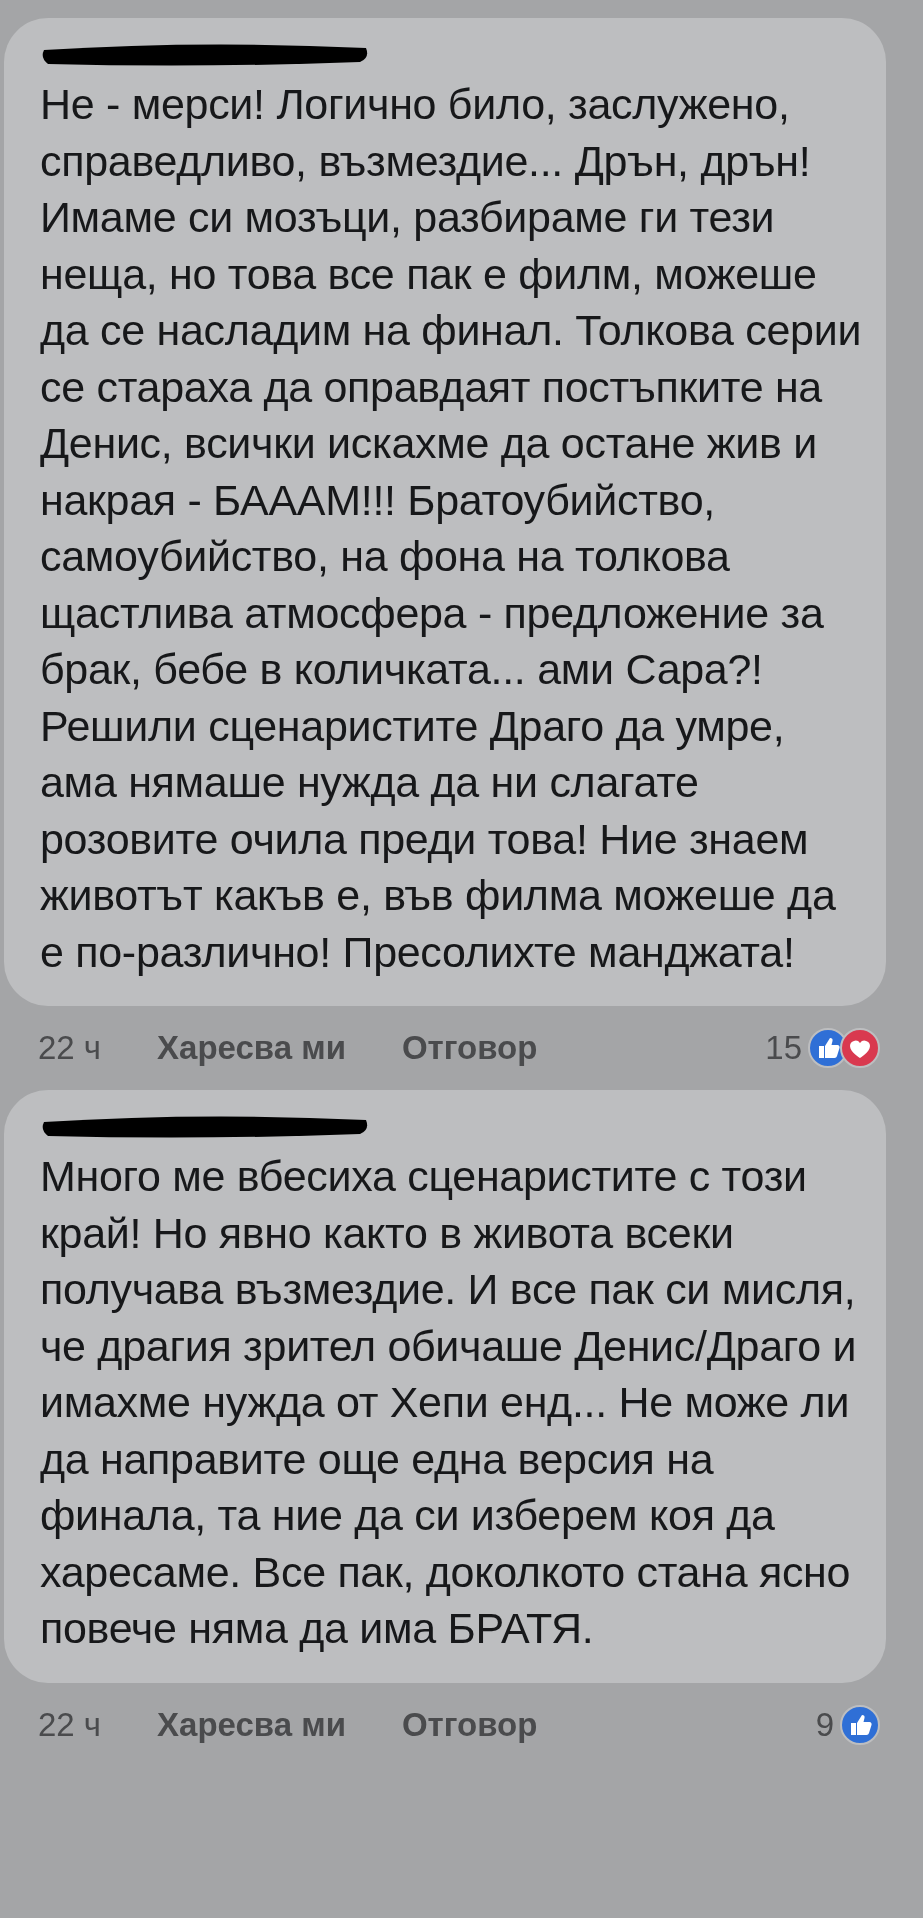 The height and width of the screenshot is (1918, 923). I want to click on like-reaction-icon, so click(860, 1724).